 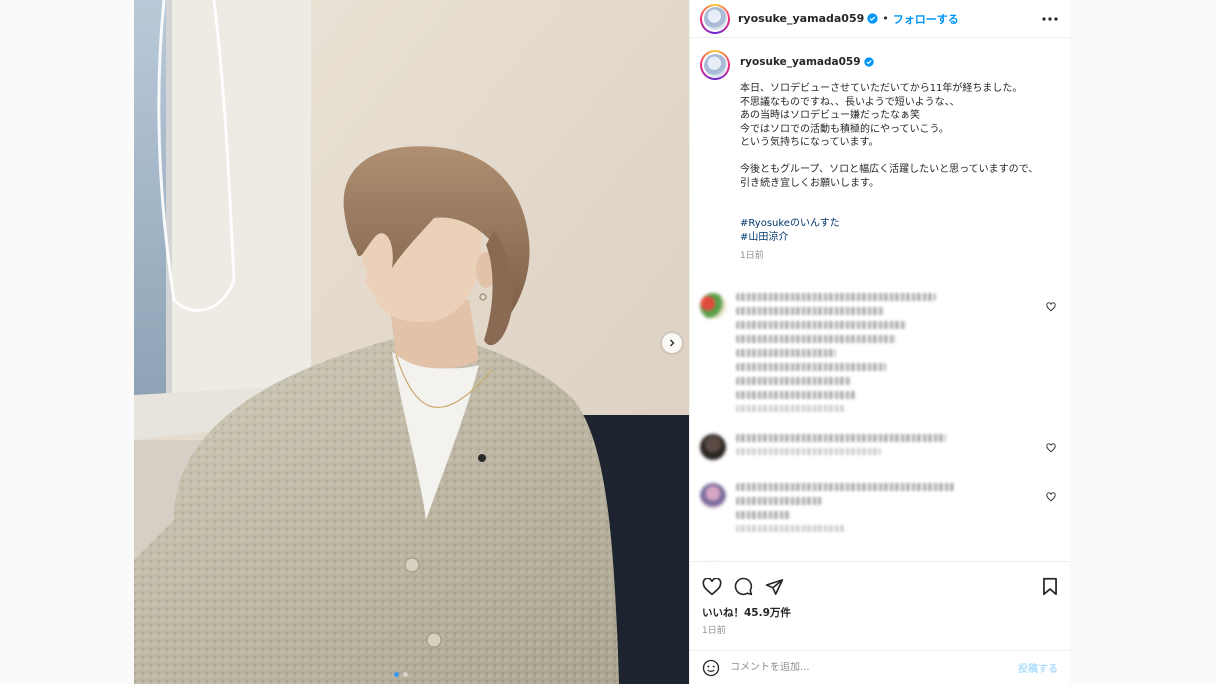 I want to click on heart-icon, so click(x=712, y=586).